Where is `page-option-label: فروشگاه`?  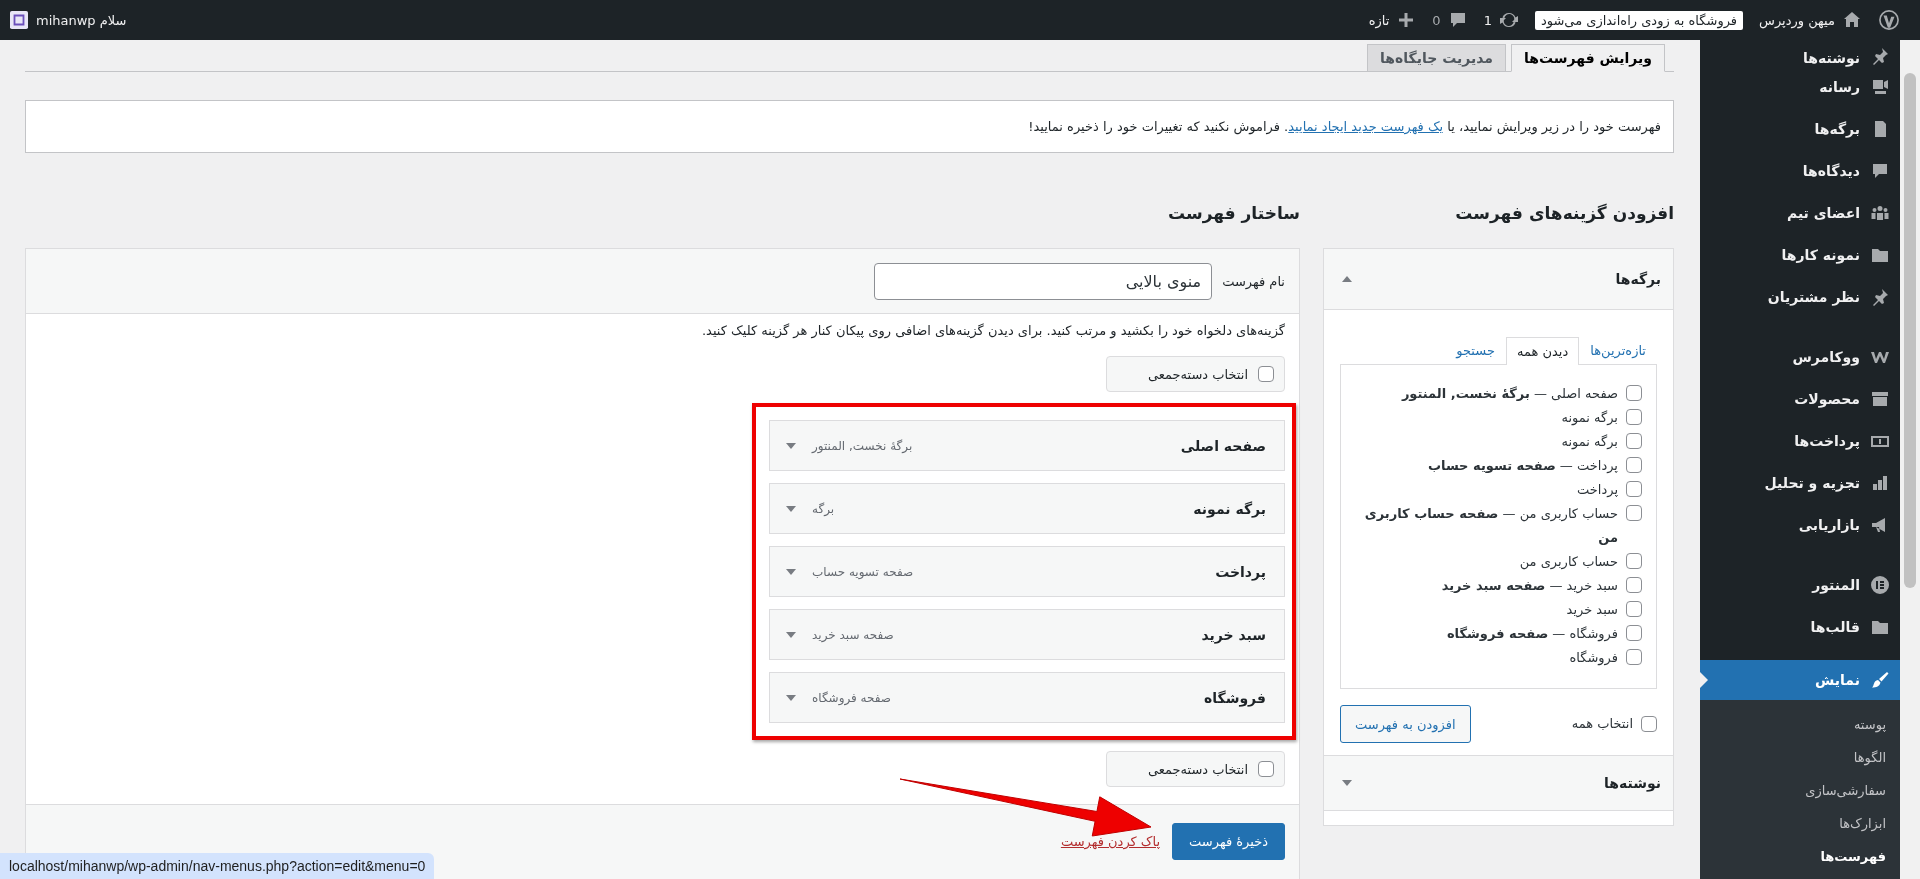 page-option-label: فروشگاه is located at coordinates (1593, 658).